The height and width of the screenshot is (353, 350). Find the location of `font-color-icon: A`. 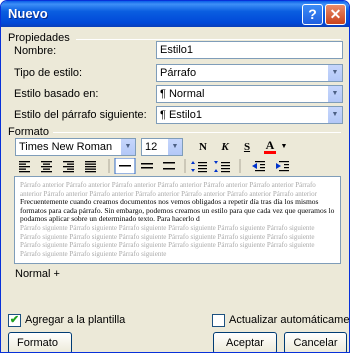

font-color-icon: A is located at coordinates (270, 145).